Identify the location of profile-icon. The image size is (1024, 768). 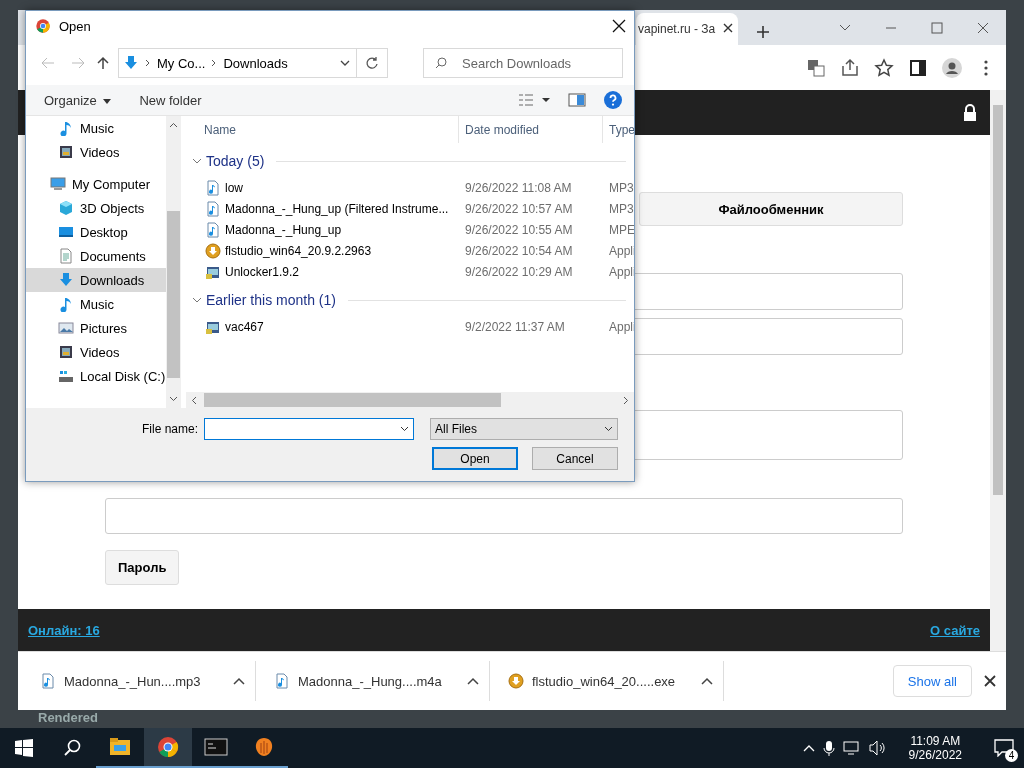
(952, 67).